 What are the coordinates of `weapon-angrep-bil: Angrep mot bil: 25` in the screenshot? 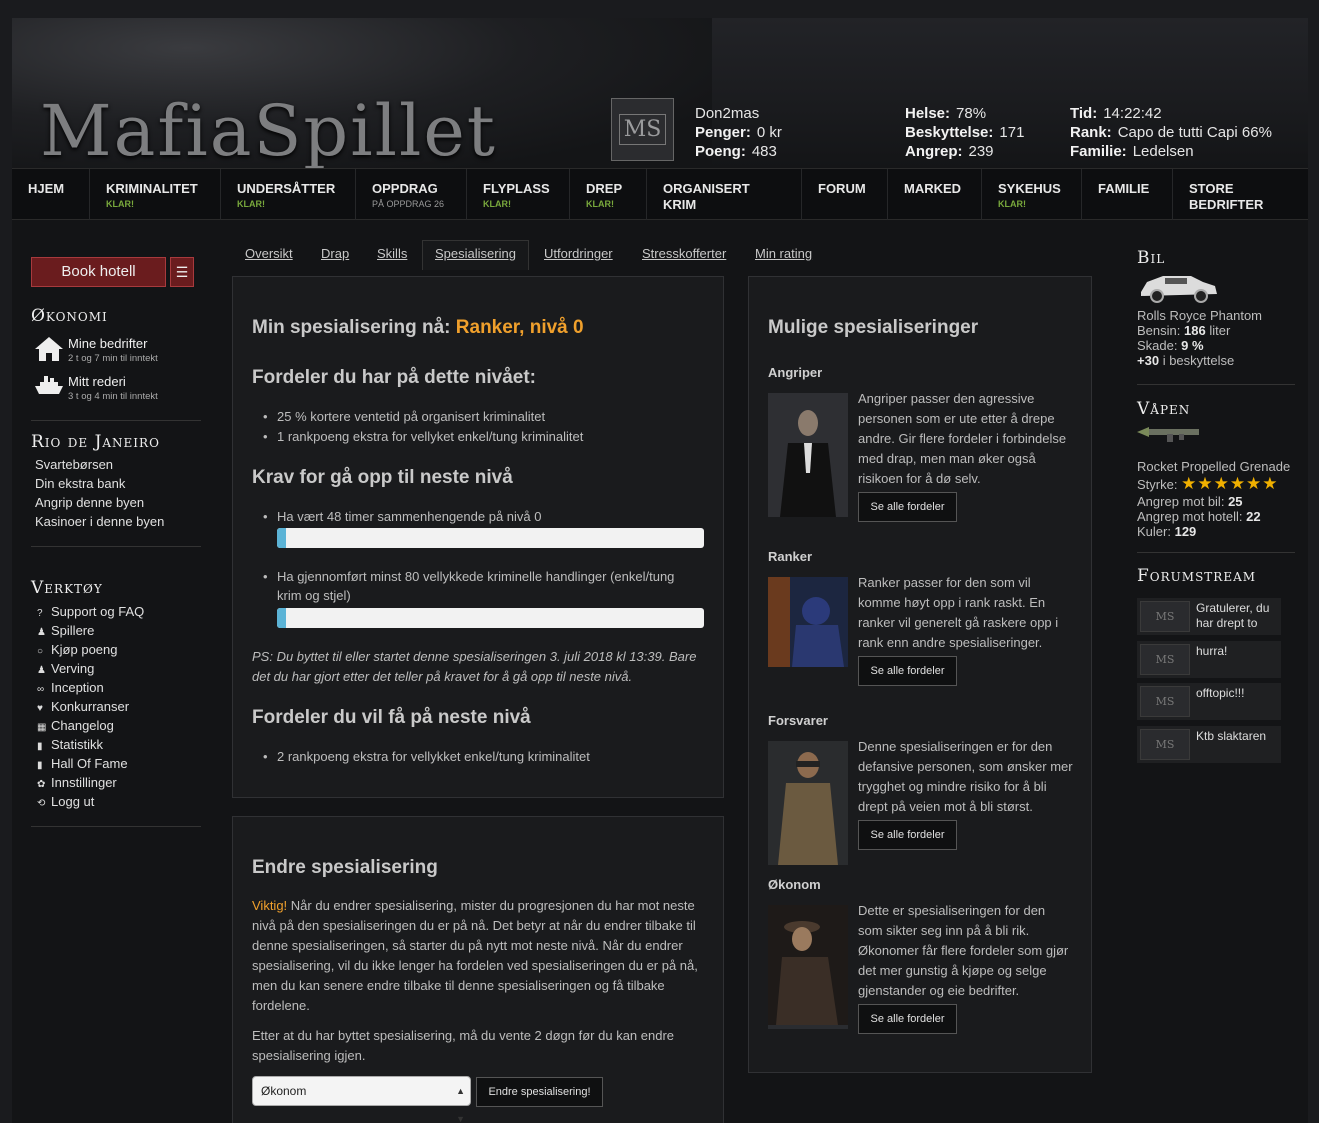 It's located at (1190, 501).